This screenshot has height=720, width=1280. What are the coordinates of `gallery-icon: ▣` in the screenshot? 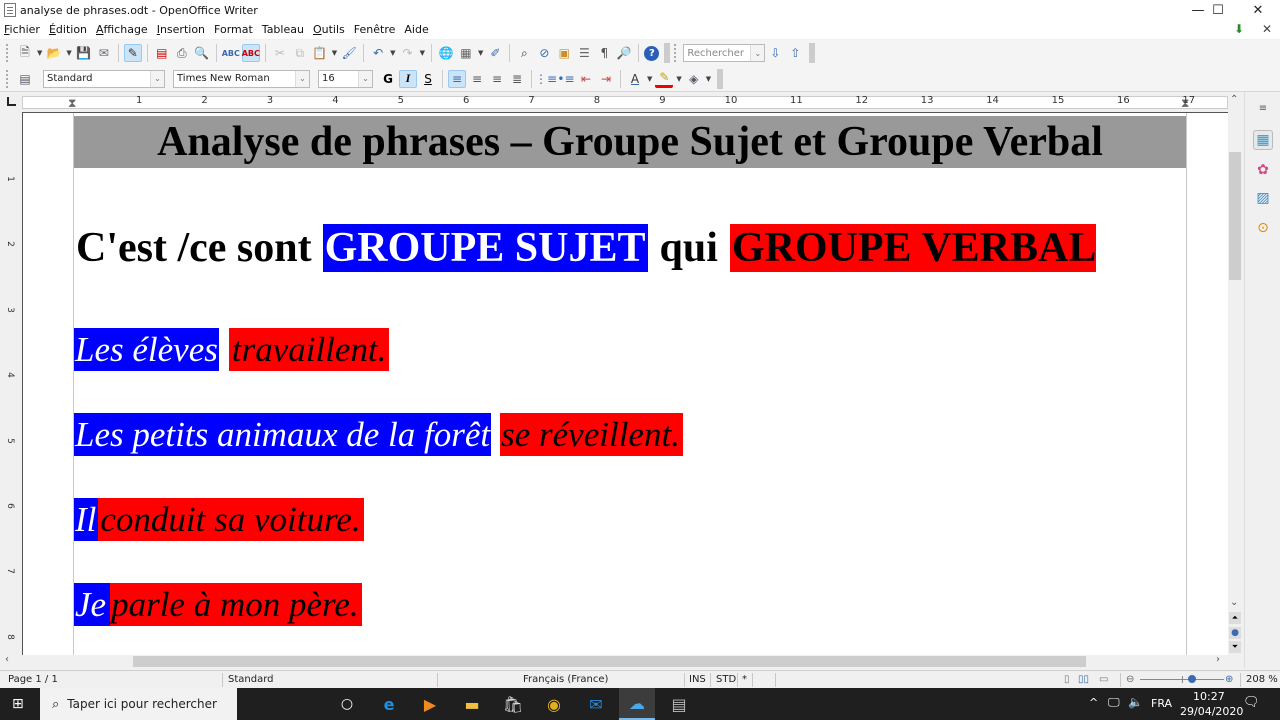 It's located at (564, 53).